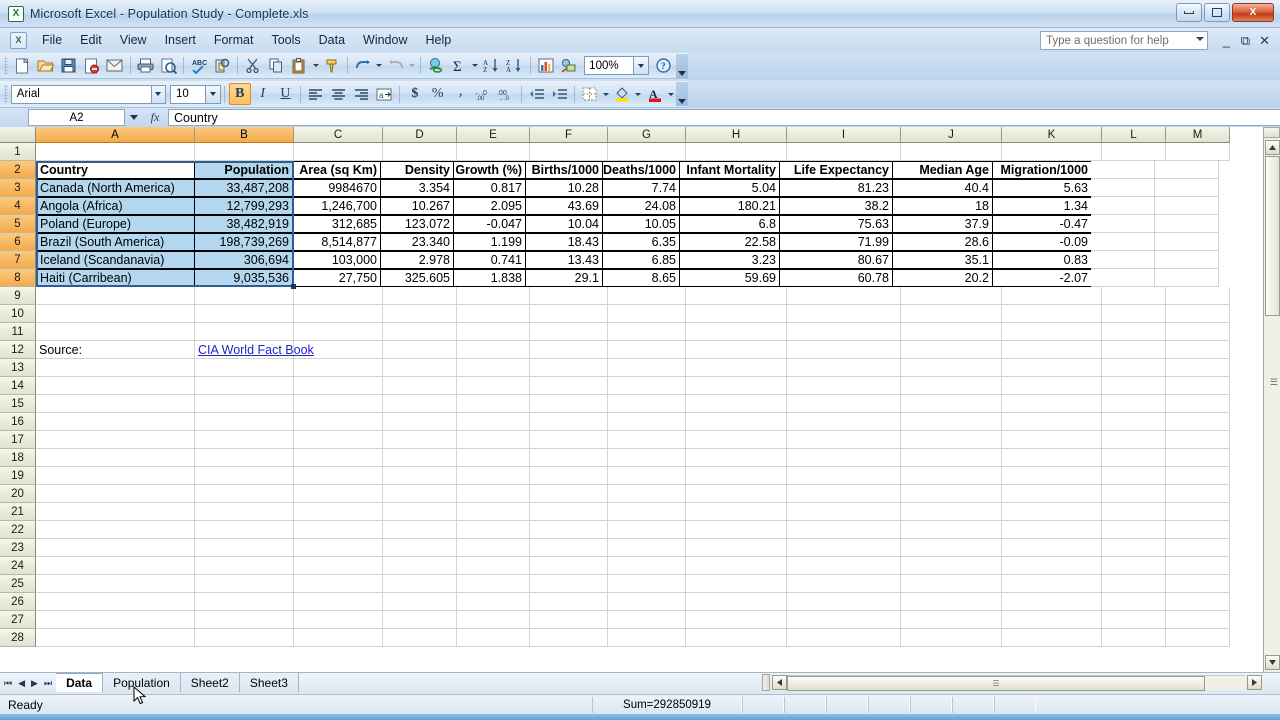  What do you see at coordinates (736, 440) in the screenshot?
I see `cell-H17` at bounding box center [736, 440].